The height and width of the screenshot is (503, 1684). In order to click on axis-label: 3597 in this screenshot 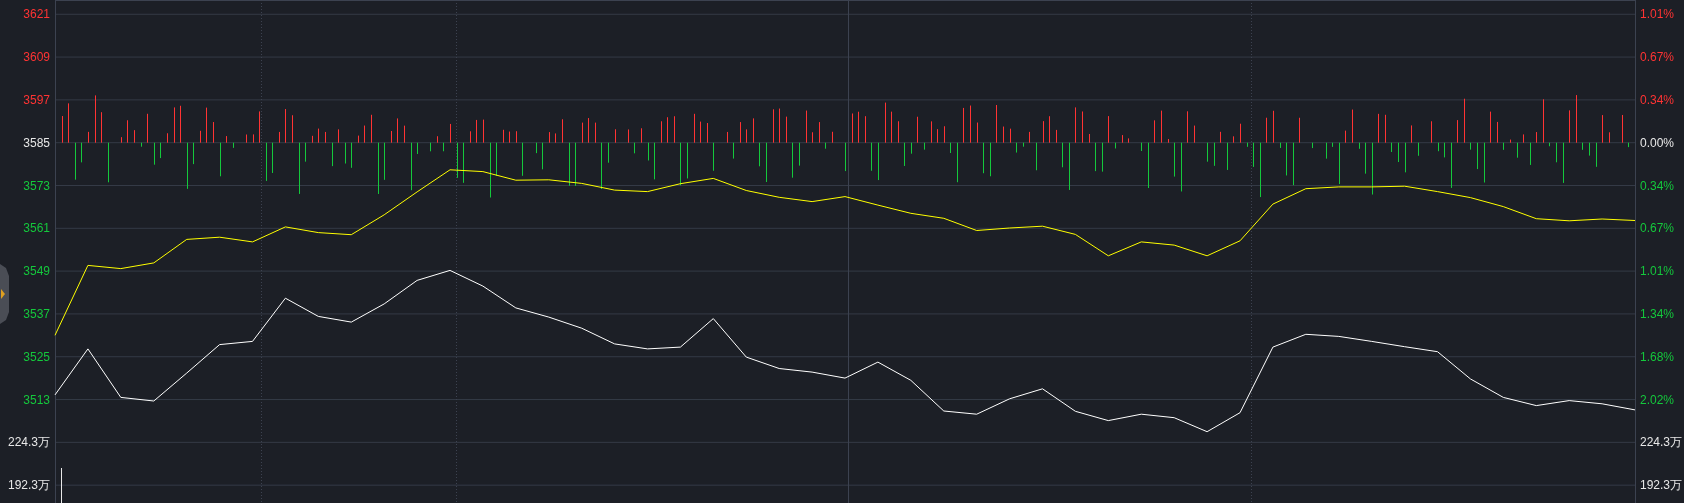, I will do `click(36, 99)`.